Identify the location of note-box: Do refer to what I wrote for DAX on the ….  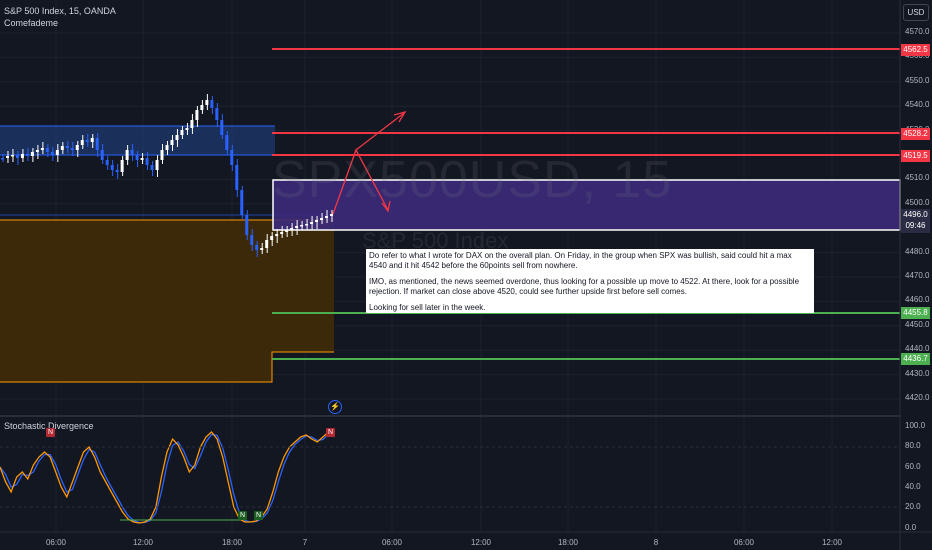
(590, 281).